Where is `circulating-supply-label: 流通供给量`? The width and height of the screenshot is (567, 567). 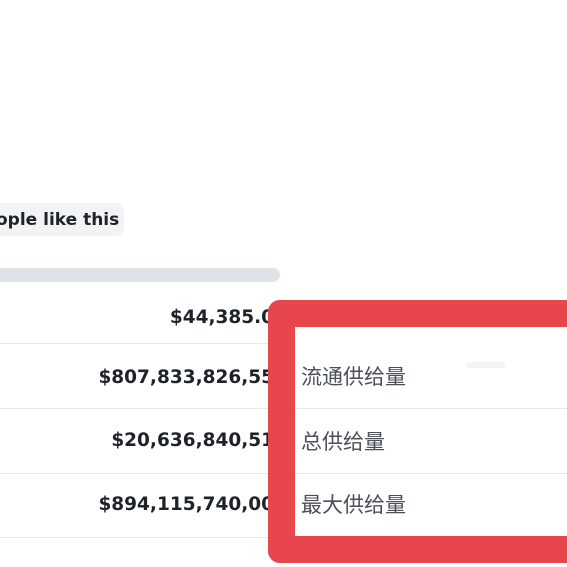
circulating-supply-label: 流通供给量 is located at coordinates (353, 377).